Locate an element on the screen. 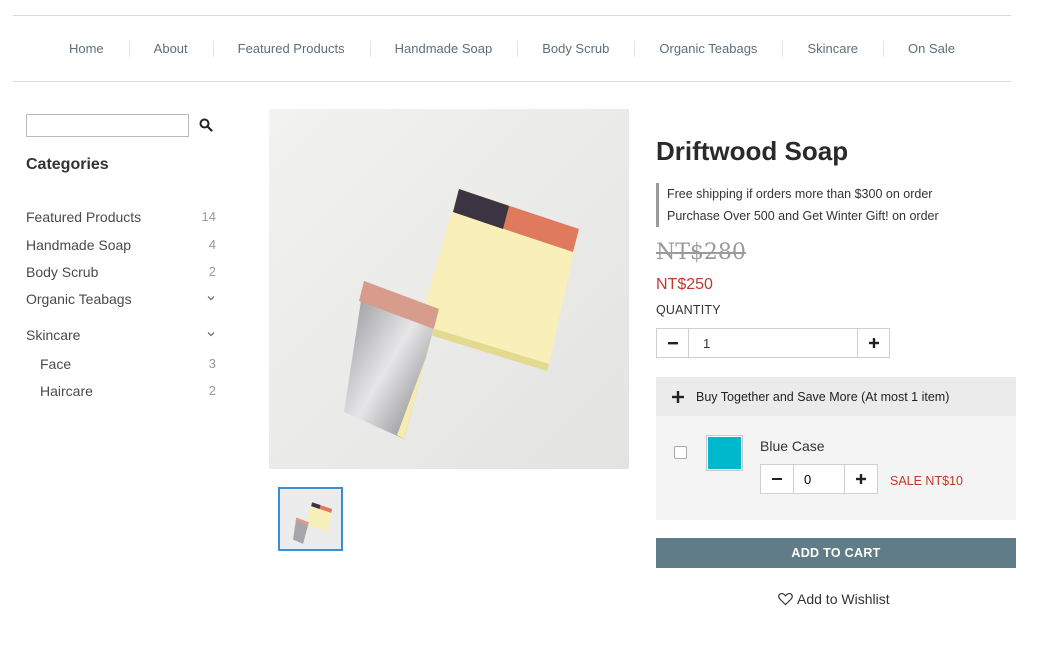 The image size is (1048, 648). category-count: 4 is located at coordinates (212, 244).